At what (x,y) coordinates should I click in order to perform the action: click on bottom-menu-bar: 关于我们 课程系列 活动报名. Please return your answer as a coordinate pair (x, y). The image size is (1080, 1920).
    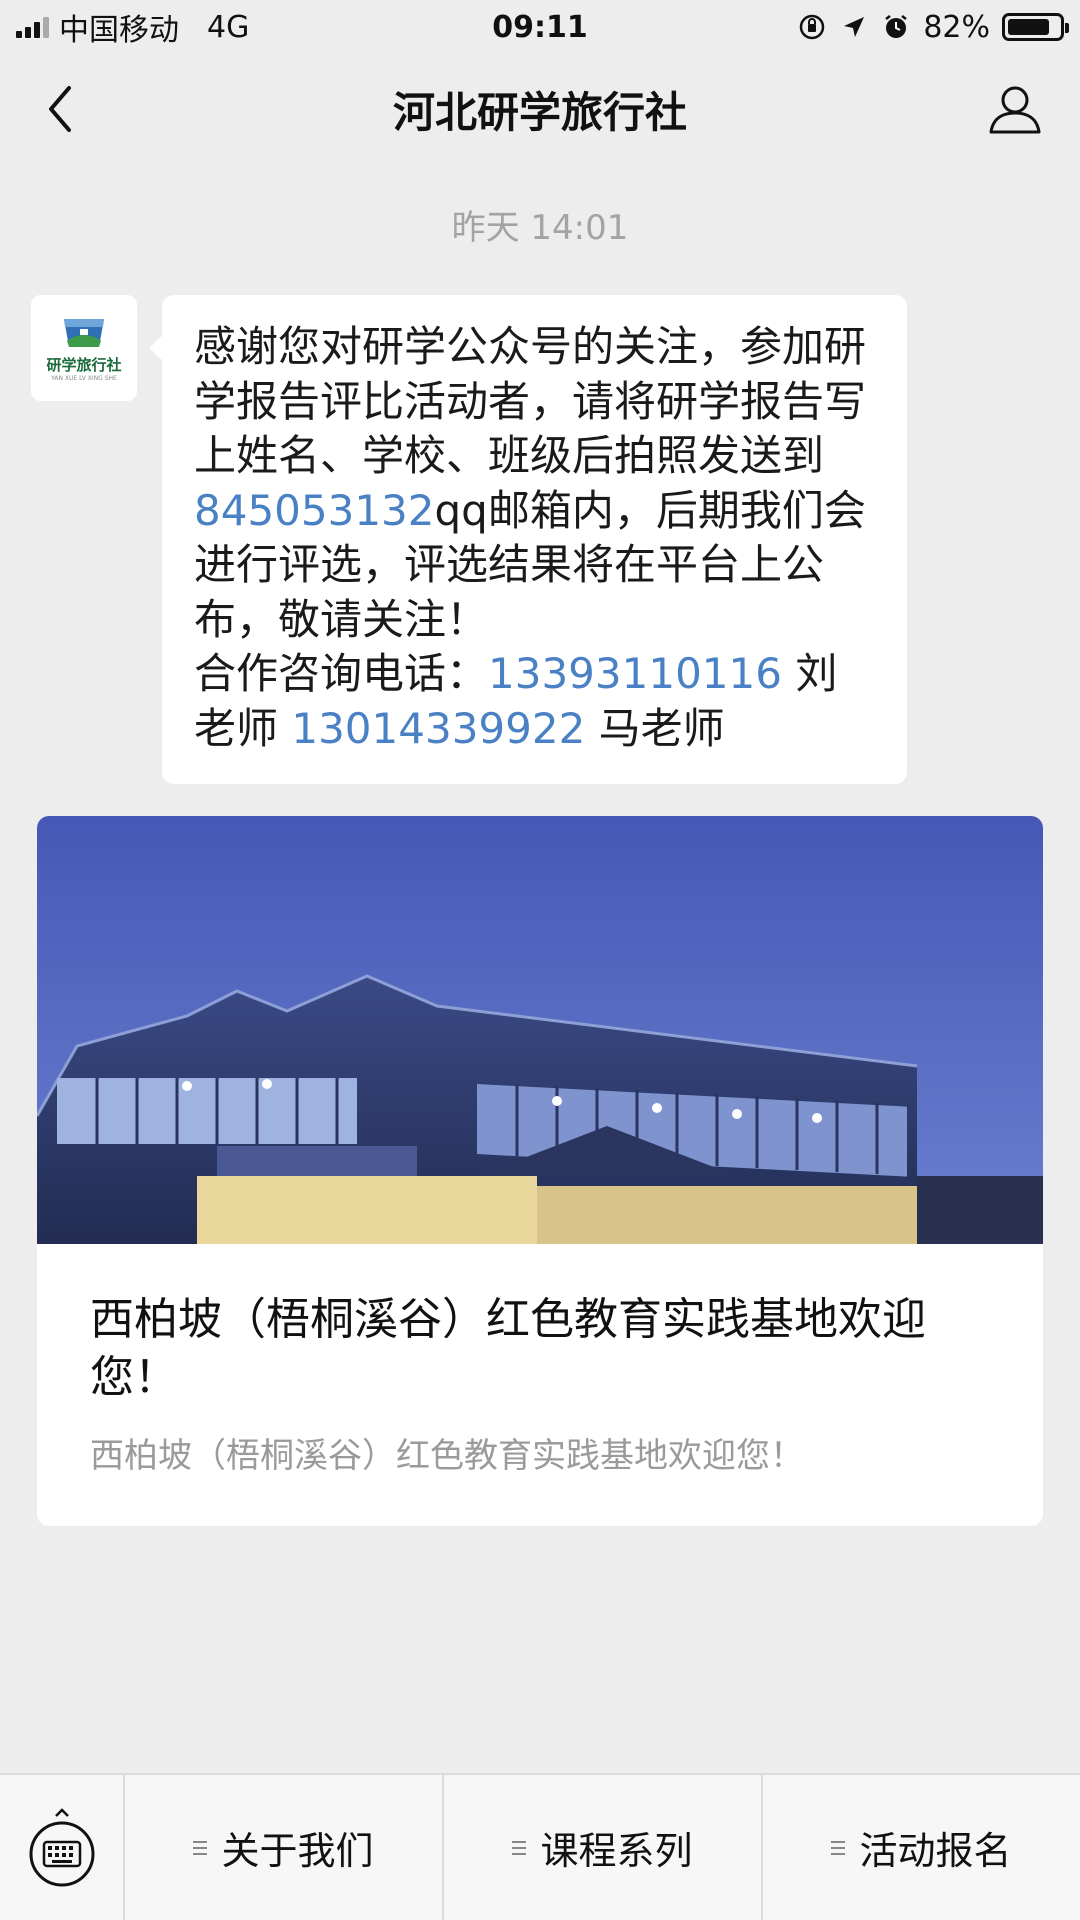
    Looking at the image, I should click on (540, 1846).